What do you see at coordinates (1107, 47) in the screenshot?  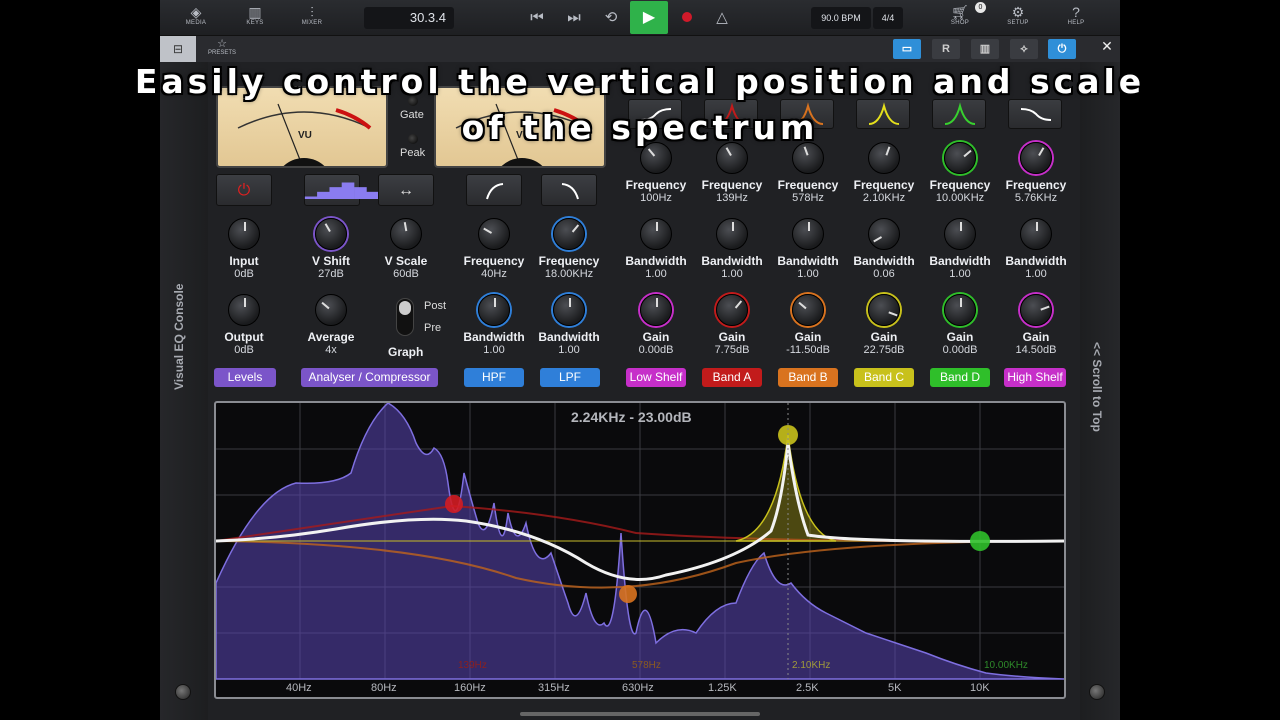 I see `close-button: ✕` at bounding box center [1107, 47].